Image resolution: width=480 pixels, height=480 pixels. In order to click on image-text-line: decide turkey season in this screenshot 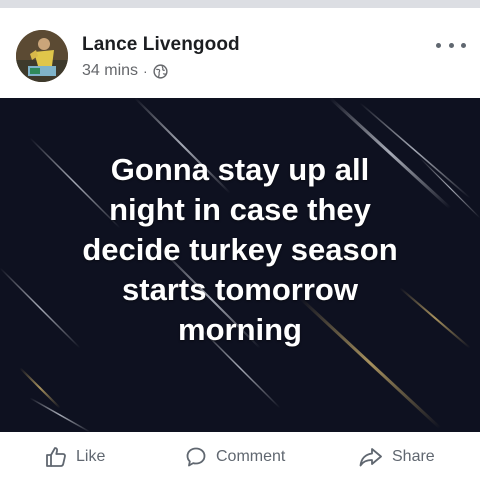, I will do `click(240, 249)`.